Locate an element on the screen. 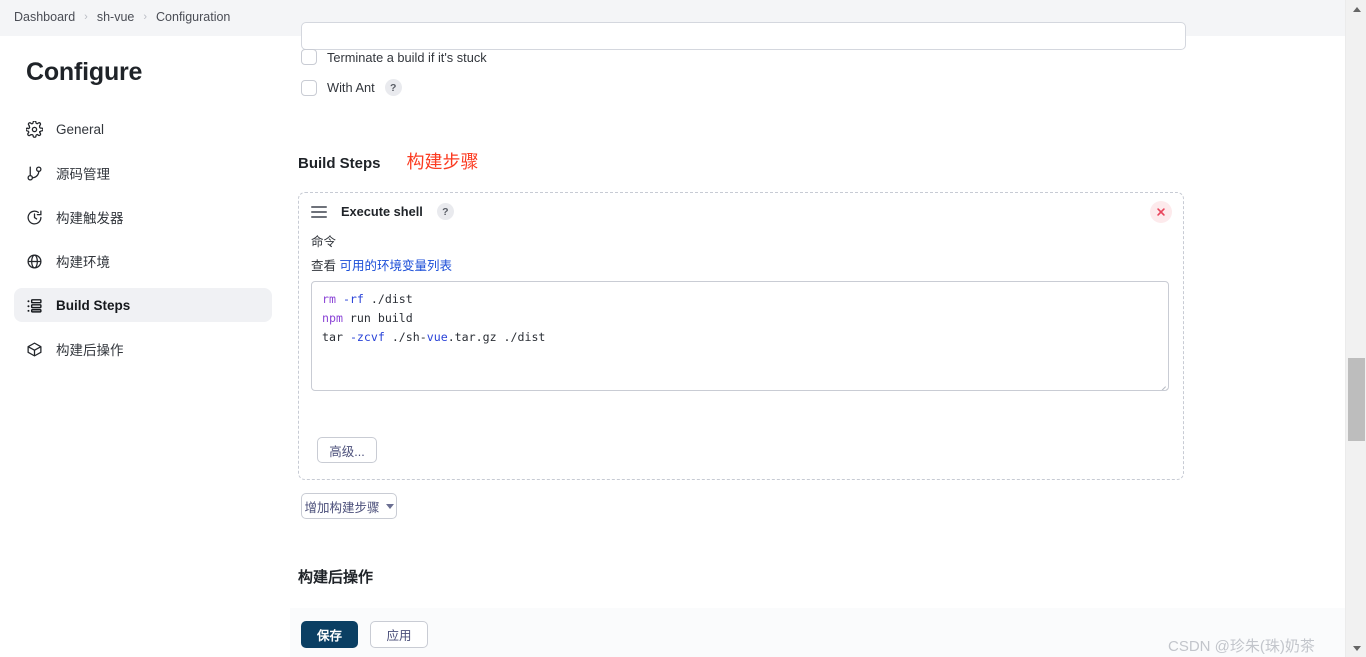  sidebar-item-source-control: 源码管理 is located at coordinates (143, 173).